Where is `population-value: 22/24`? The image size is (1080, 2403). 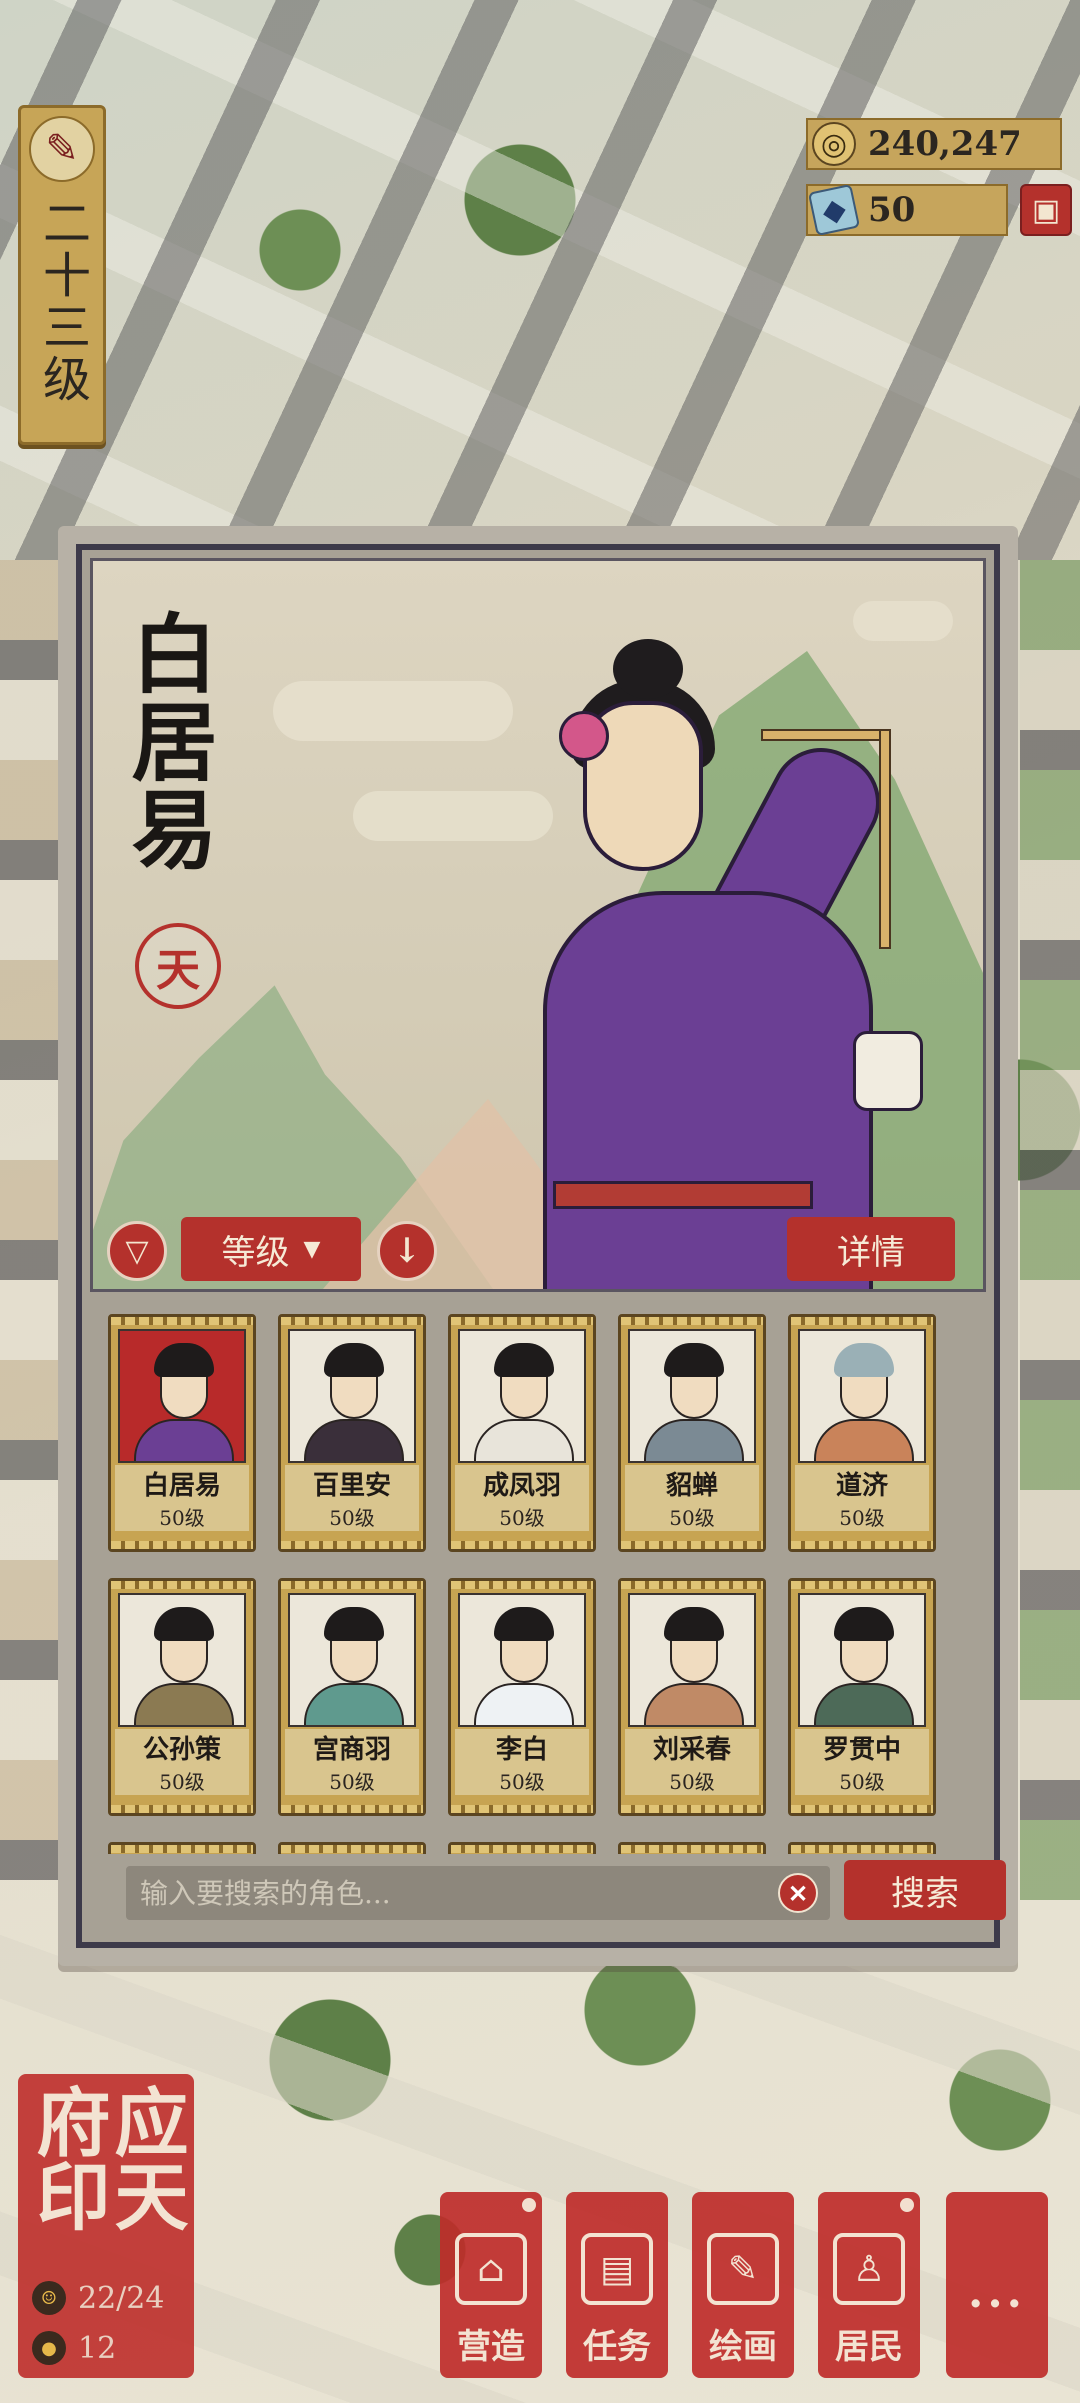
population-value: 22/24 is located at coordinates (121, 2298).